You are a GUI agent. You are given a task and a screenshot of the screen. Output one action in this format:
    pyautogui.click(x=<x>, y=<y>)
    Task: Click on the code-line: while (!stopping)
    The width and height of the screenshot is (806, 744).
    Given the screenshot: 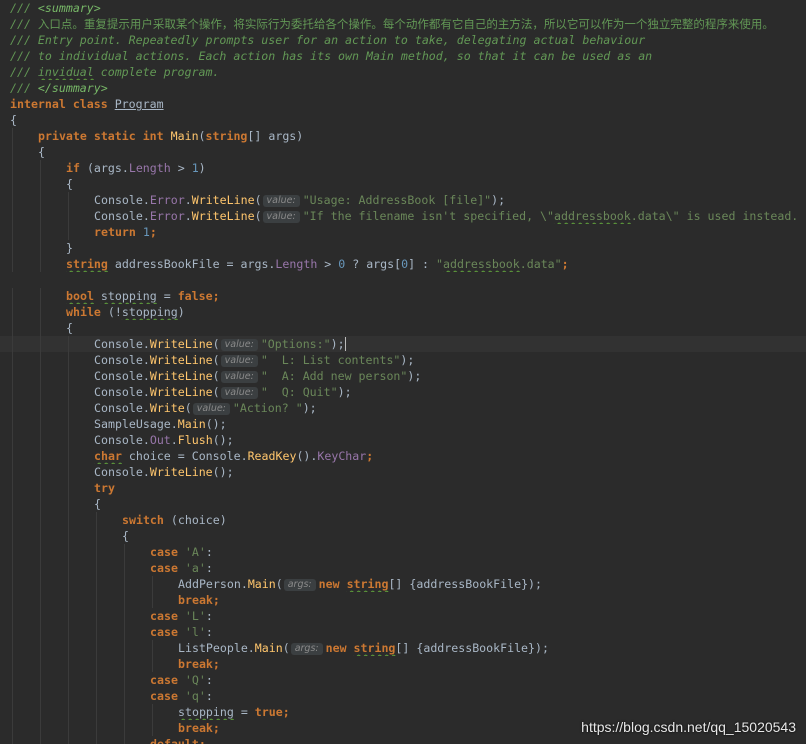 What is the action you would take?
    pyautogui.click(x=403, y=312)
    